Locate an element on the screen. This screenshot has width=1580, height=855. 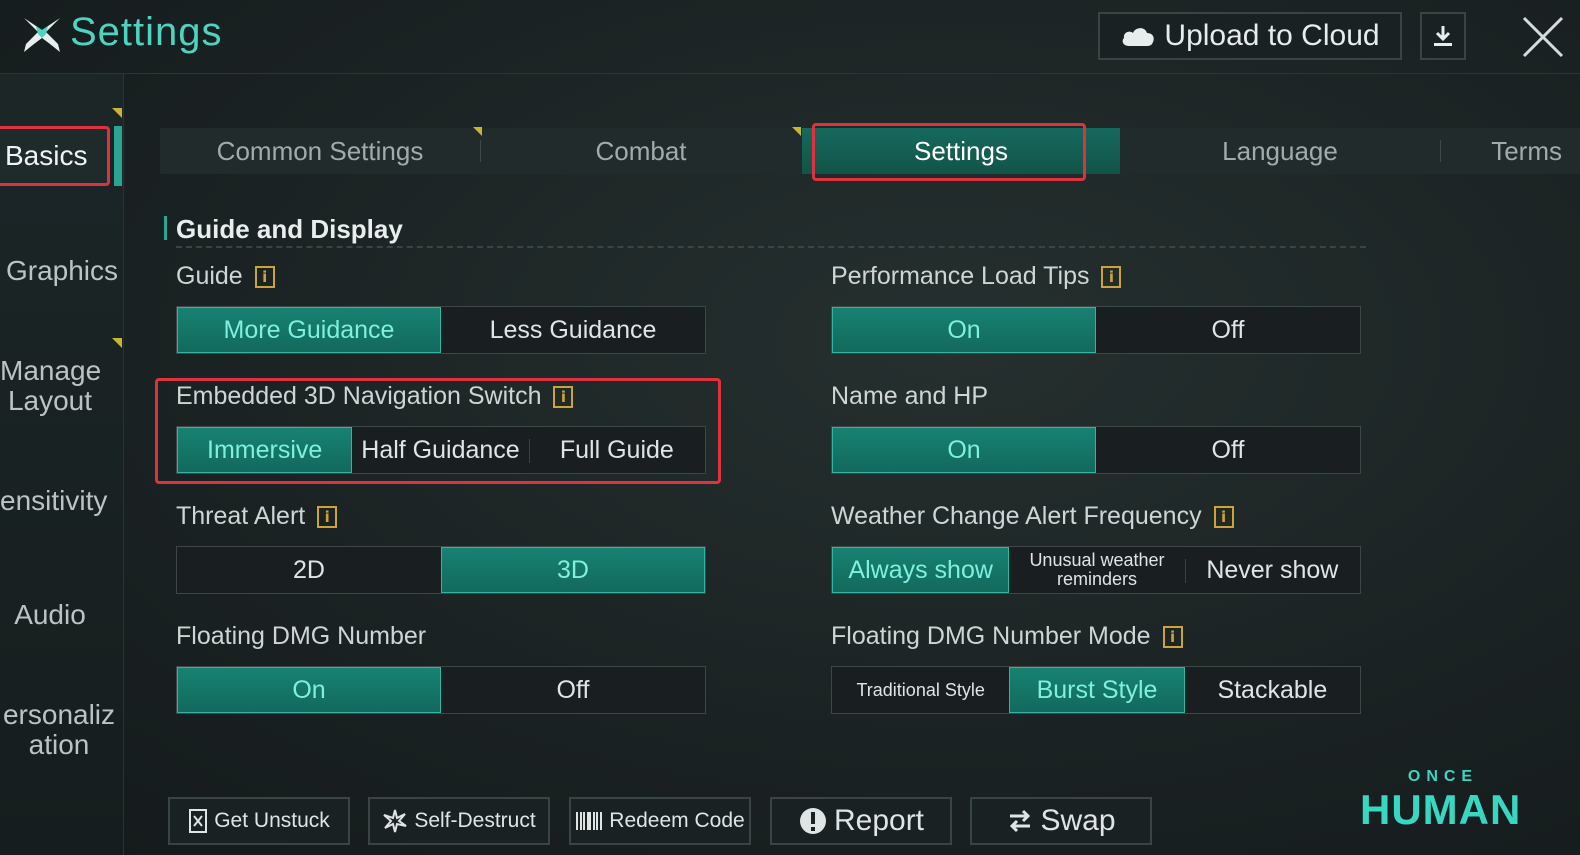
floating-dmg-label: Floating DMG Number is located at coordinates (301, 636).